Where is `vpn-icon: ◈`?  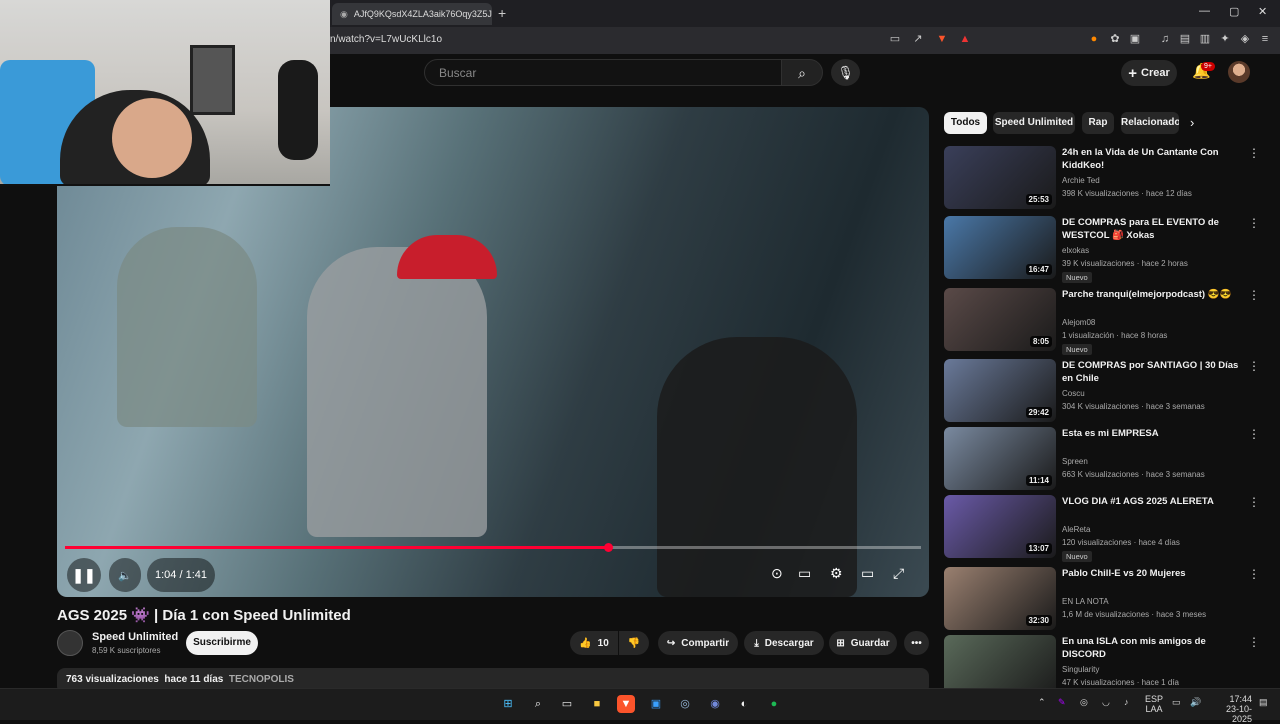 vpn-icon: ◈ is located at coordinates (1245, 39).